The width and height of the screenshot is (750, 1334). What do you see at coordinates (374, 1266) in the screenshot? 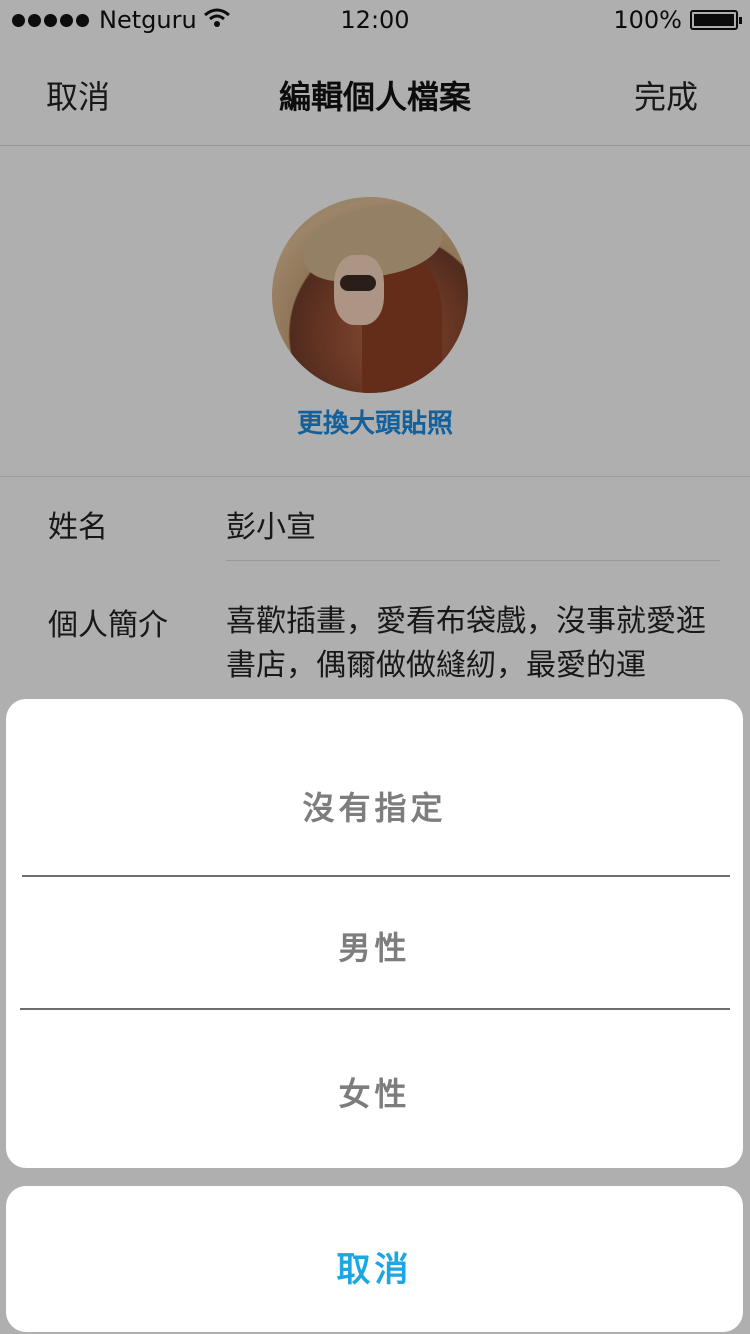
I see `cancel-button: 取消` at bounding box center [374, 1266].